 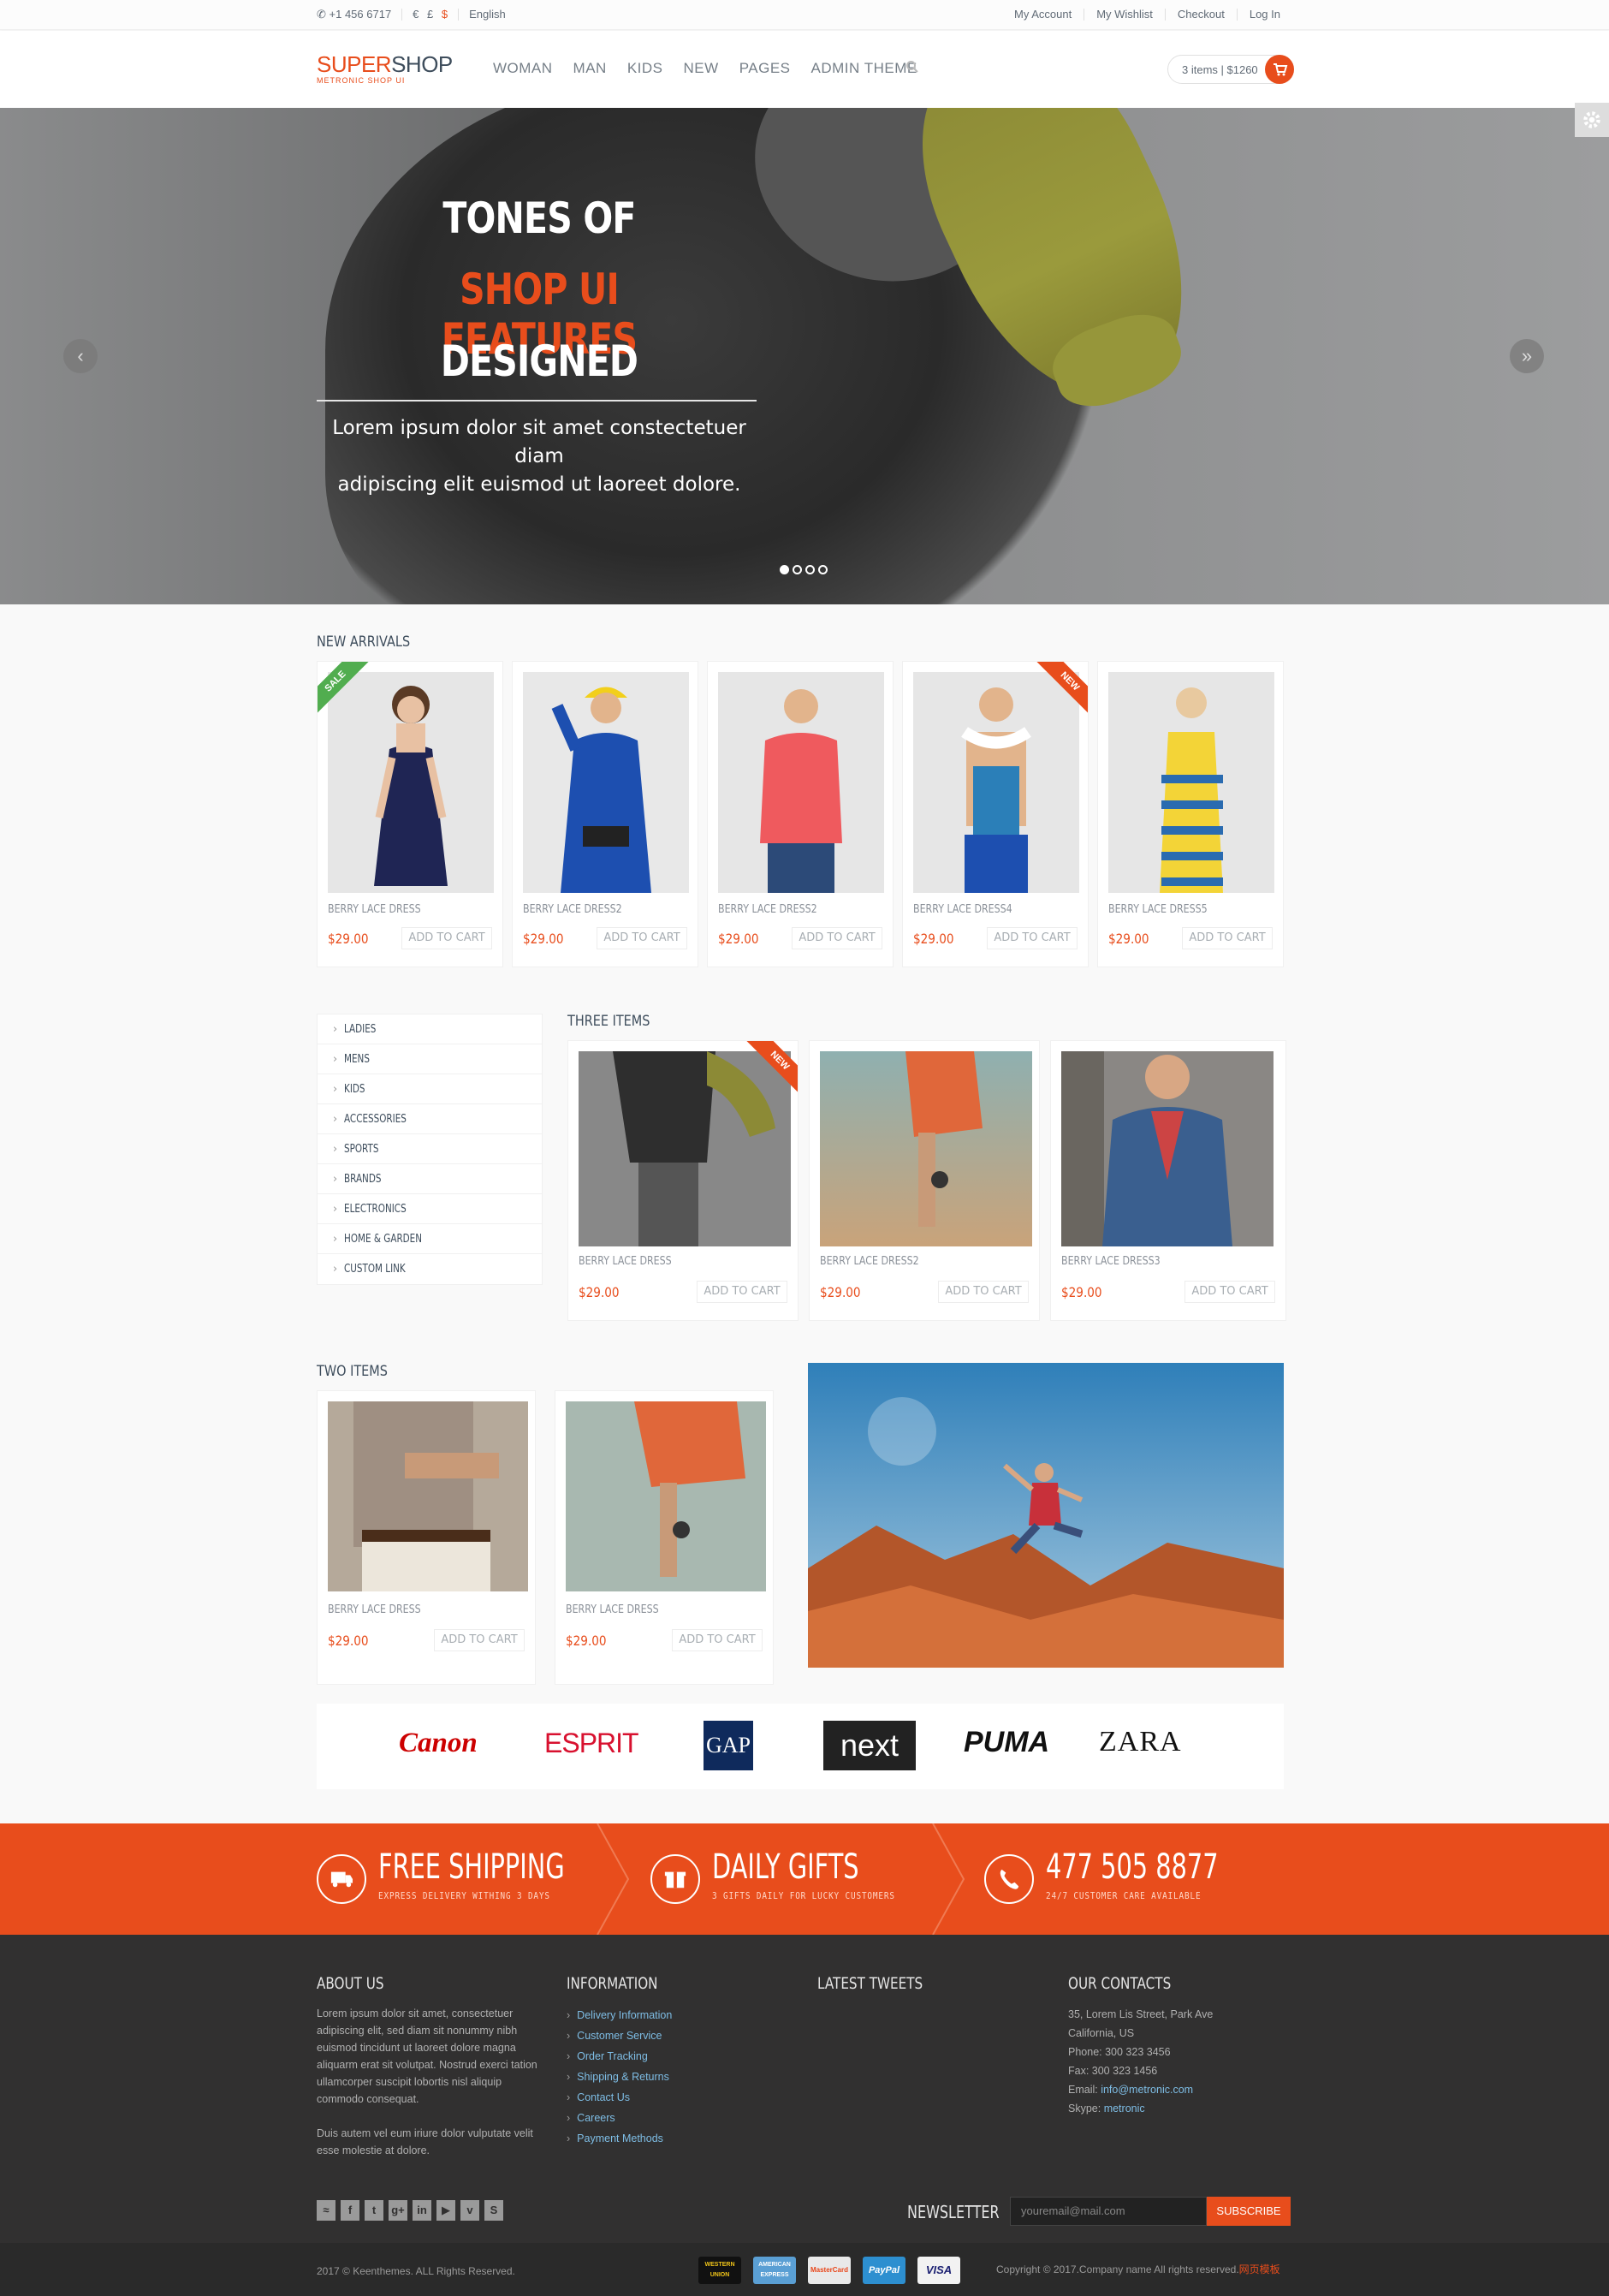 What do you see at coordinates (1046, 1515) in the screenshot?
I see `promo-banner-image` at bounding box center [1046, 1515].